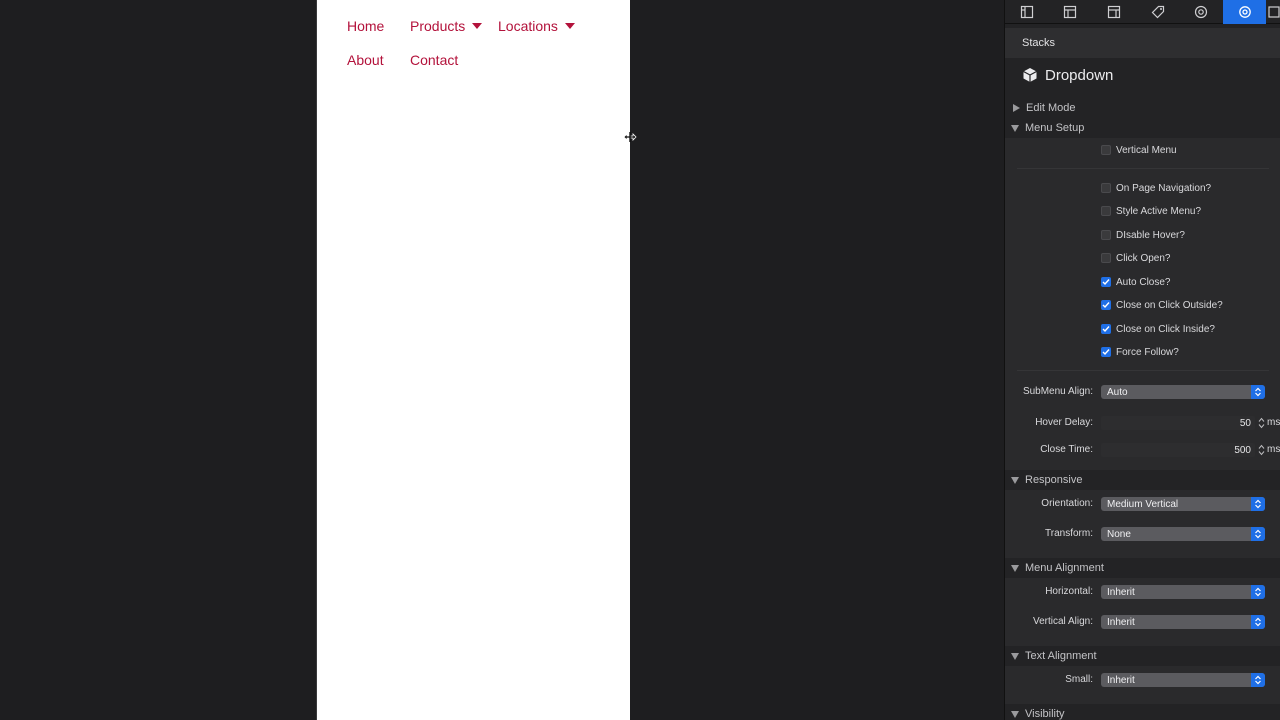 The image size is (1280, 720). What do you see at coordinates (1143, 504) in the screenshot?
I see `select-value: Medium Vertical` at bounding box center [1143, 504].